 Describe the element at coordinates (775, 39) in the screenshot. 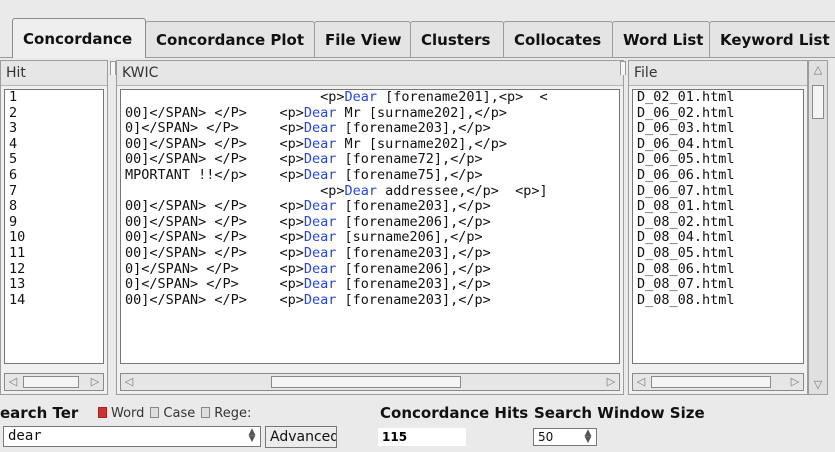

I see `tab-label: Keyword List` at that location.